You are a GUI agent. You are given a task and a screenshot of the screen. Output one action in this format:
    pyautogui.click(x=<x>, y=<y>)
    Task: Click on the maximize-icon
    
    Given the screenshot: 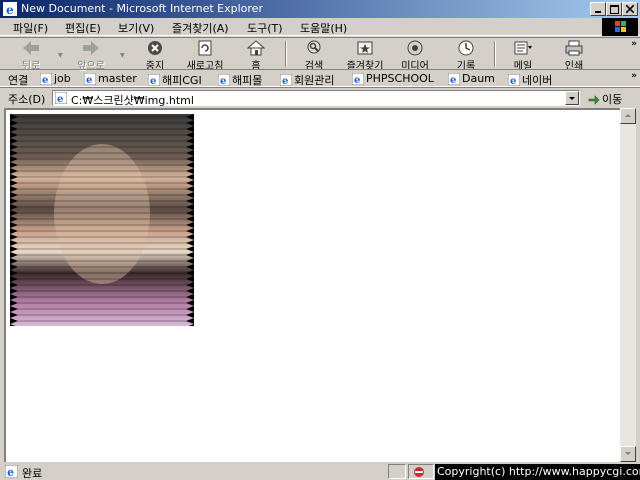 What is the action you would take?
    pyautogui.click(x=614, y=9)
    